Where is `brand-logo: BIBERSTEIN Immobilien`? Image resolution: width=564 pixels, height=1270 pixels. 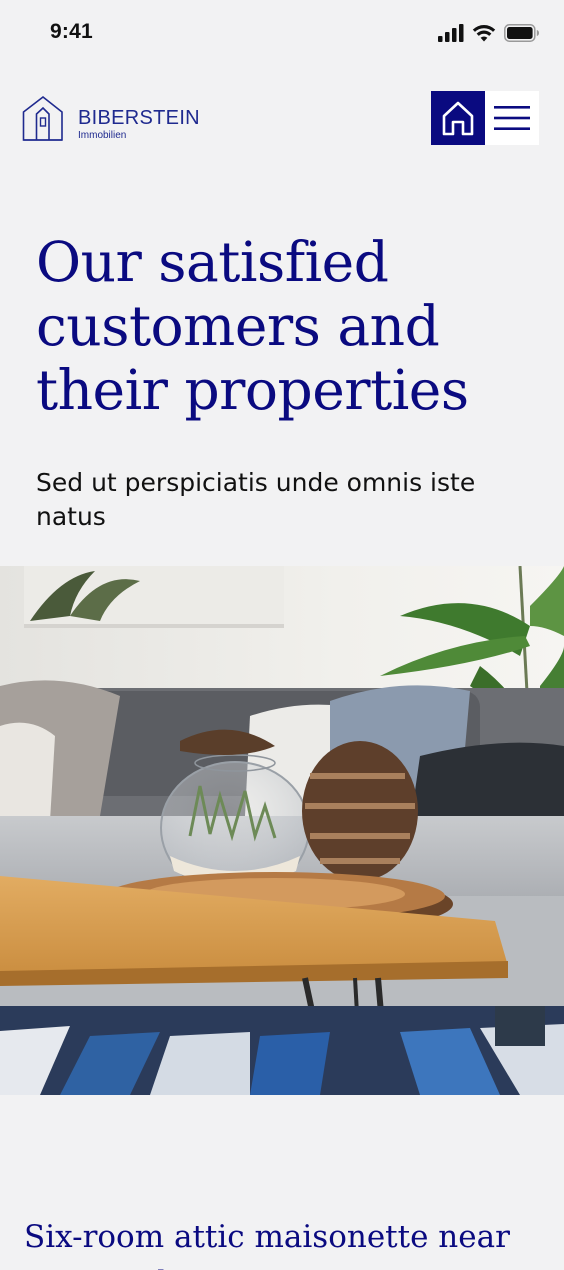
brand-logo: BIBERSTEIN Immobilien is located at coordinates (111, 118).